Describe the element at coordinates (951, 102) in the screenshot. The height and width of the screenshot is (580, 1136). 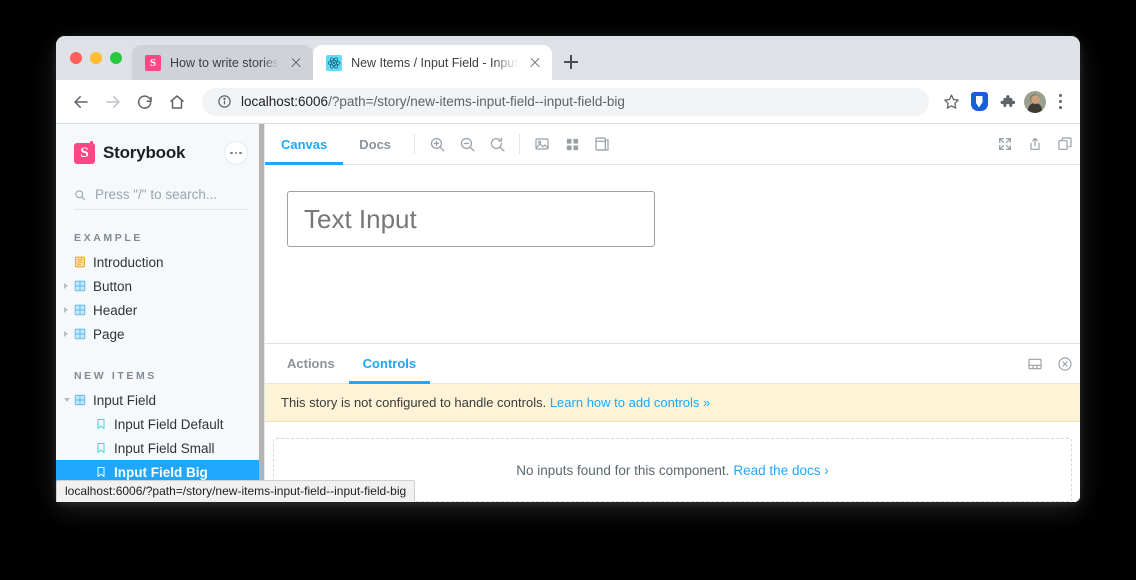
I see `bookmark-star-icon` at that location.